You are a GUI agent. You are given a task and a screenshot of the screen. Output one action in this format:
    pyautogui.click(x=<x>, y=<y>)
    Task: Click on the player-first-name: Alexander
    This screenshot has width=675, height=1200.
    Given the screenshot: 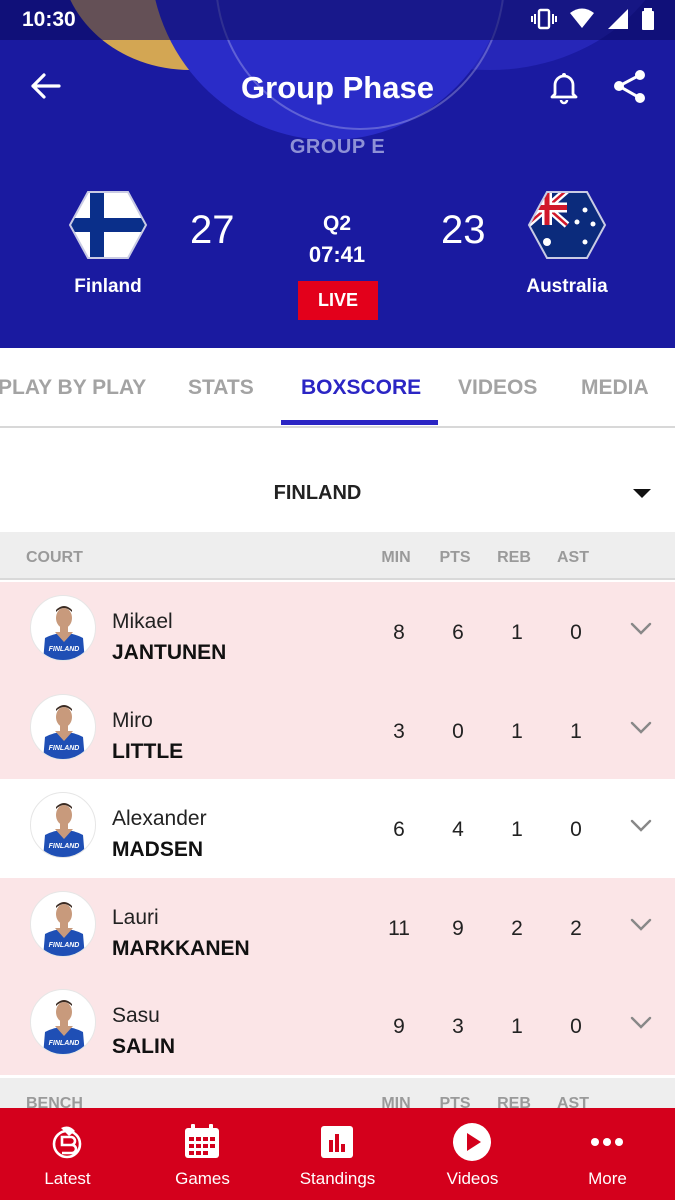 What is the action you would take?
    pyautogui.click(x=159, y=818)
    